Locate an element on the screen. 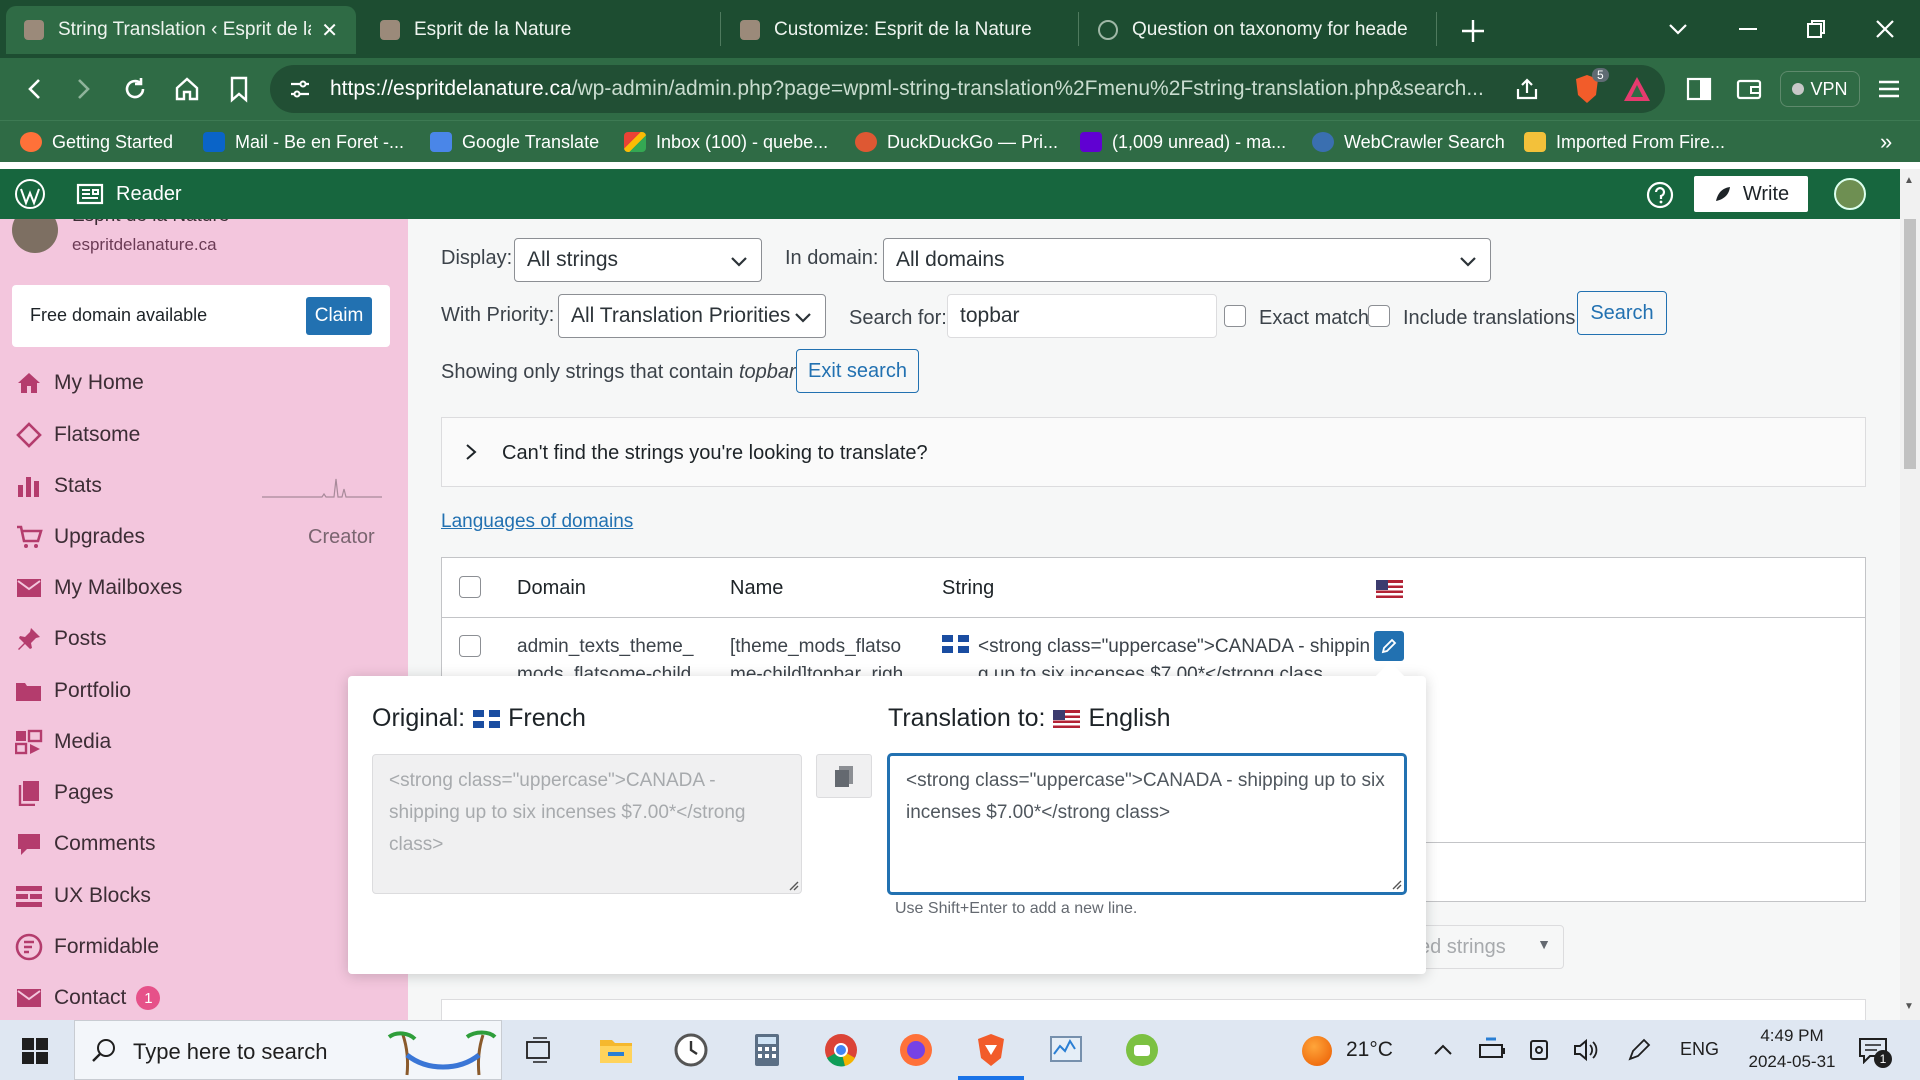  weather-sun-icon is located at coordinates (1317, 1051).